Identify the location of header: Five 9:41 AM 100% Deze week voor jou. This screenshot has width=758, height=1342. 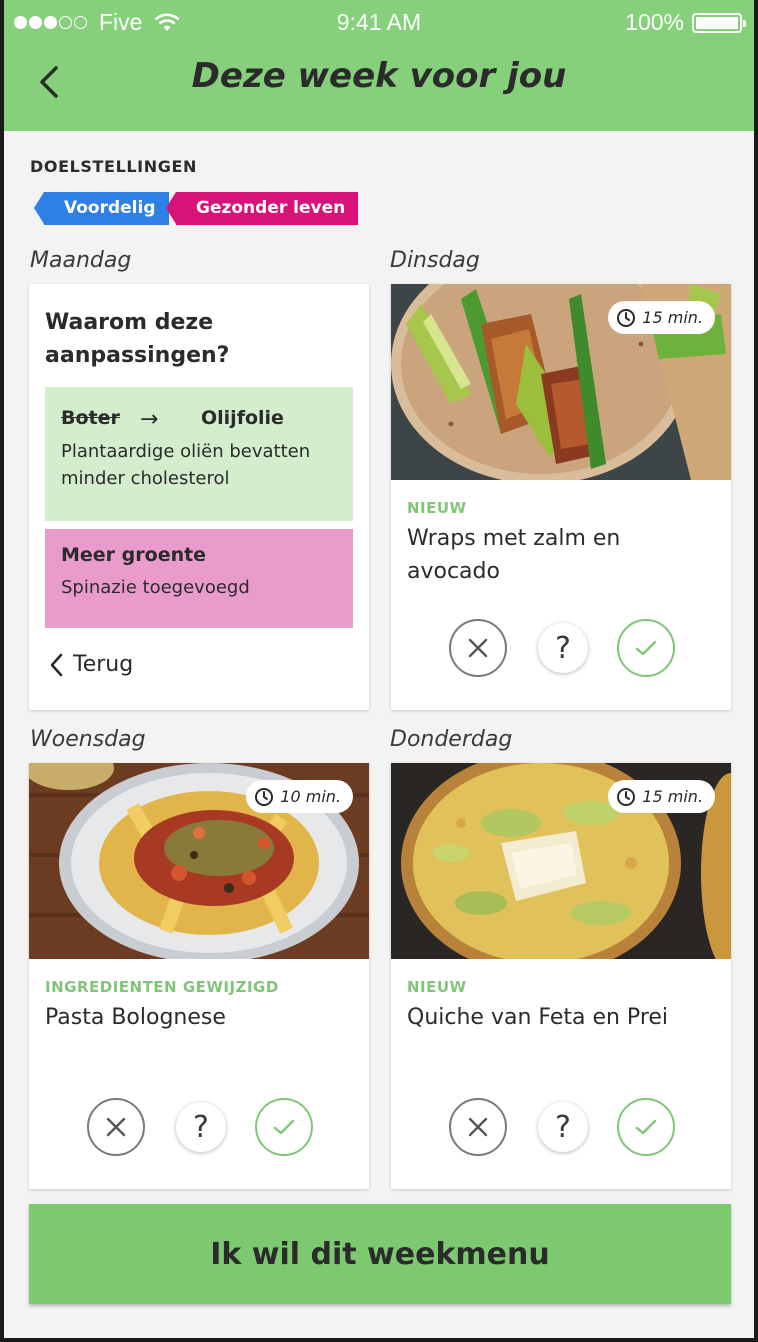
(379, 65).